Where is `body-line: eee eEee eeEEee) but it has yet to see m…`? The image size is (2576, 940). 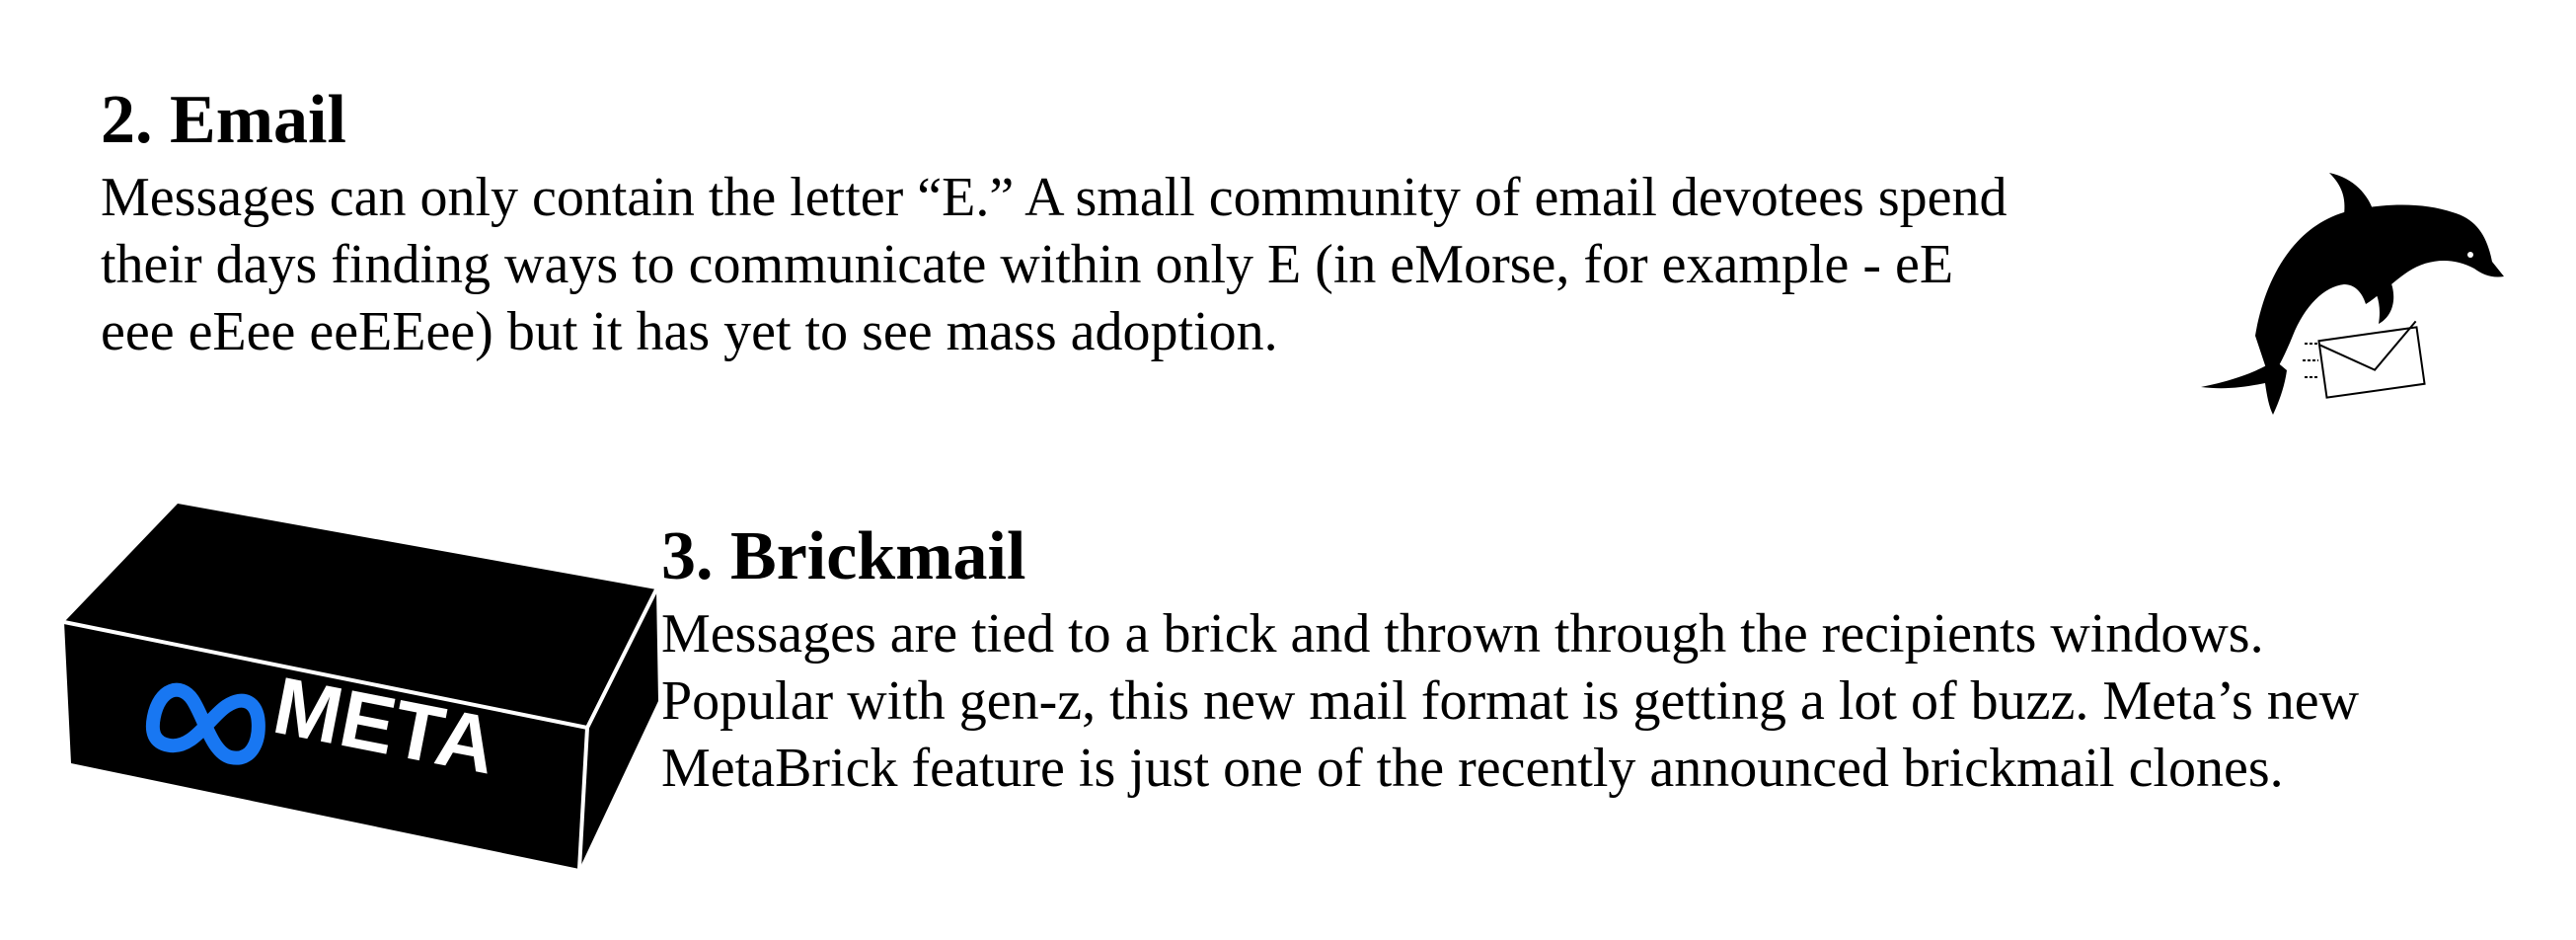 body-line: eee eEee eeEEee) but it has yet to see m… is located at coordinates (689, 331).